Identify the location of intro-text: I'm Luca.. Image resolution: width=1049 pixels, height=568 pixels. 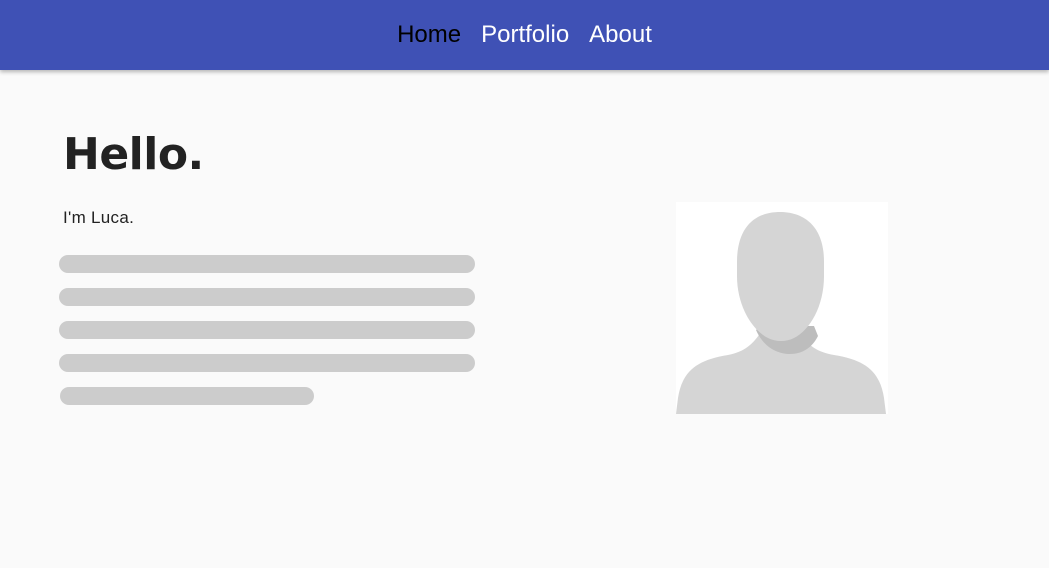
(99, 217).